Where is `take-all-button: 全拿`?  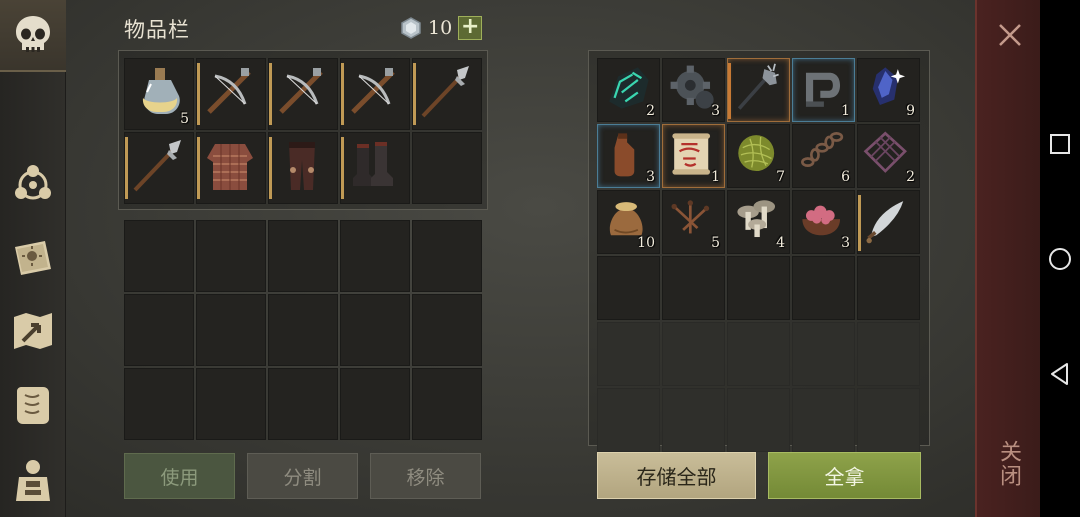
take-all-button: 全拿 is located at coordinates (844, 475).